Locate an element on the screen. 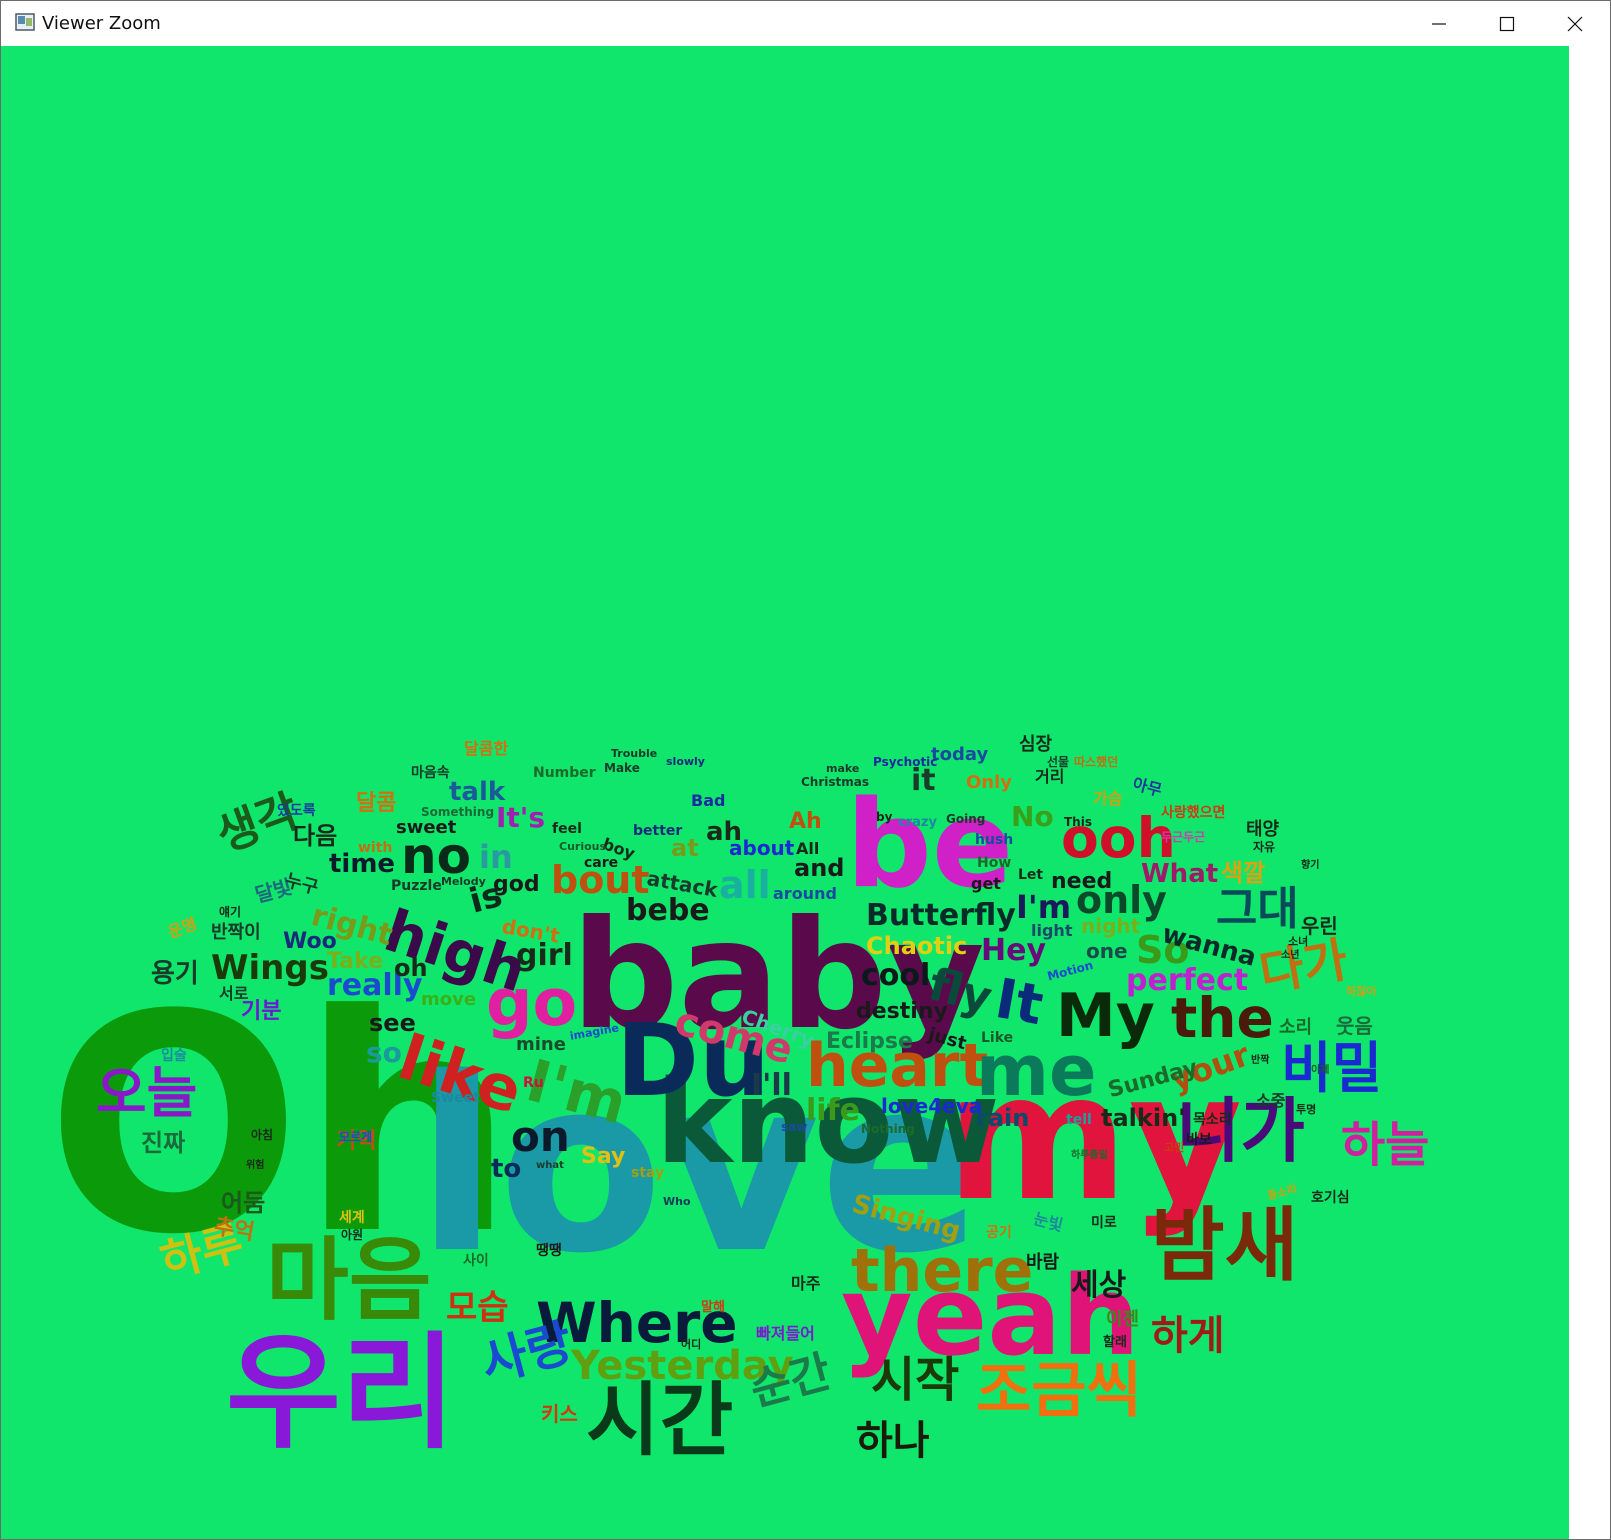  word-cloud-word: 진짜 is located at coordinates (163, 1143).